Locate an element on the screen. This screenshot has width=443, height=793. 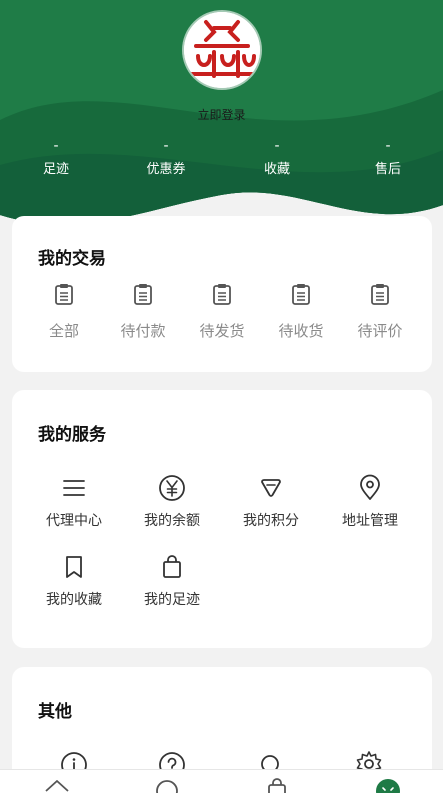
footprint-button: 我的足迹 is located at coordinates (172, 581).